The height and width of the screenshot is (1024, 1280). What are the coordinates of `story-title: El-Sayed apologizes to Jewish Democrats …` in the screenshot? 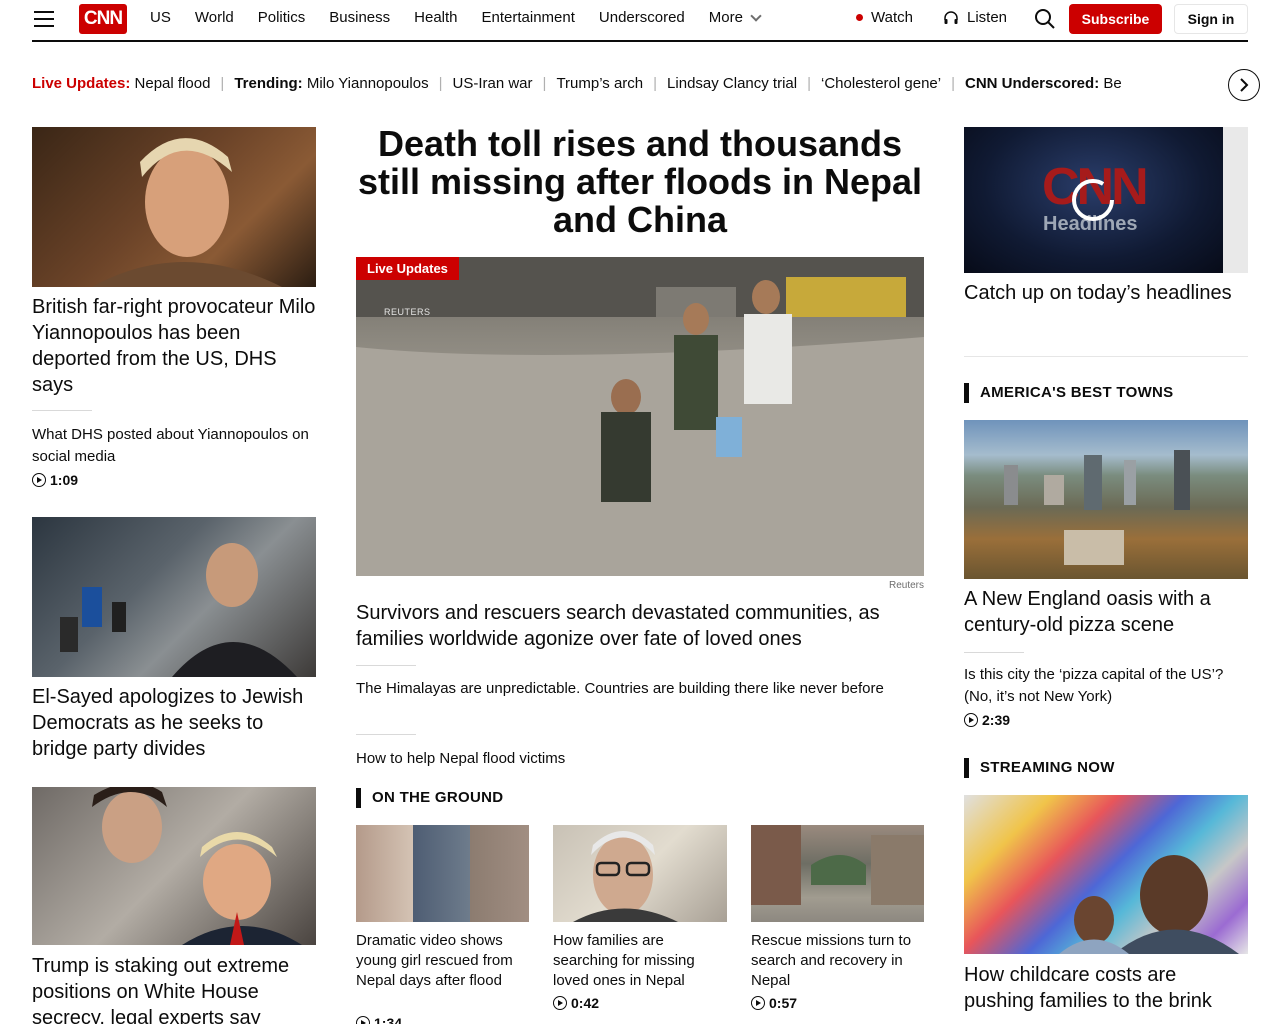 It's located at (174, 723).